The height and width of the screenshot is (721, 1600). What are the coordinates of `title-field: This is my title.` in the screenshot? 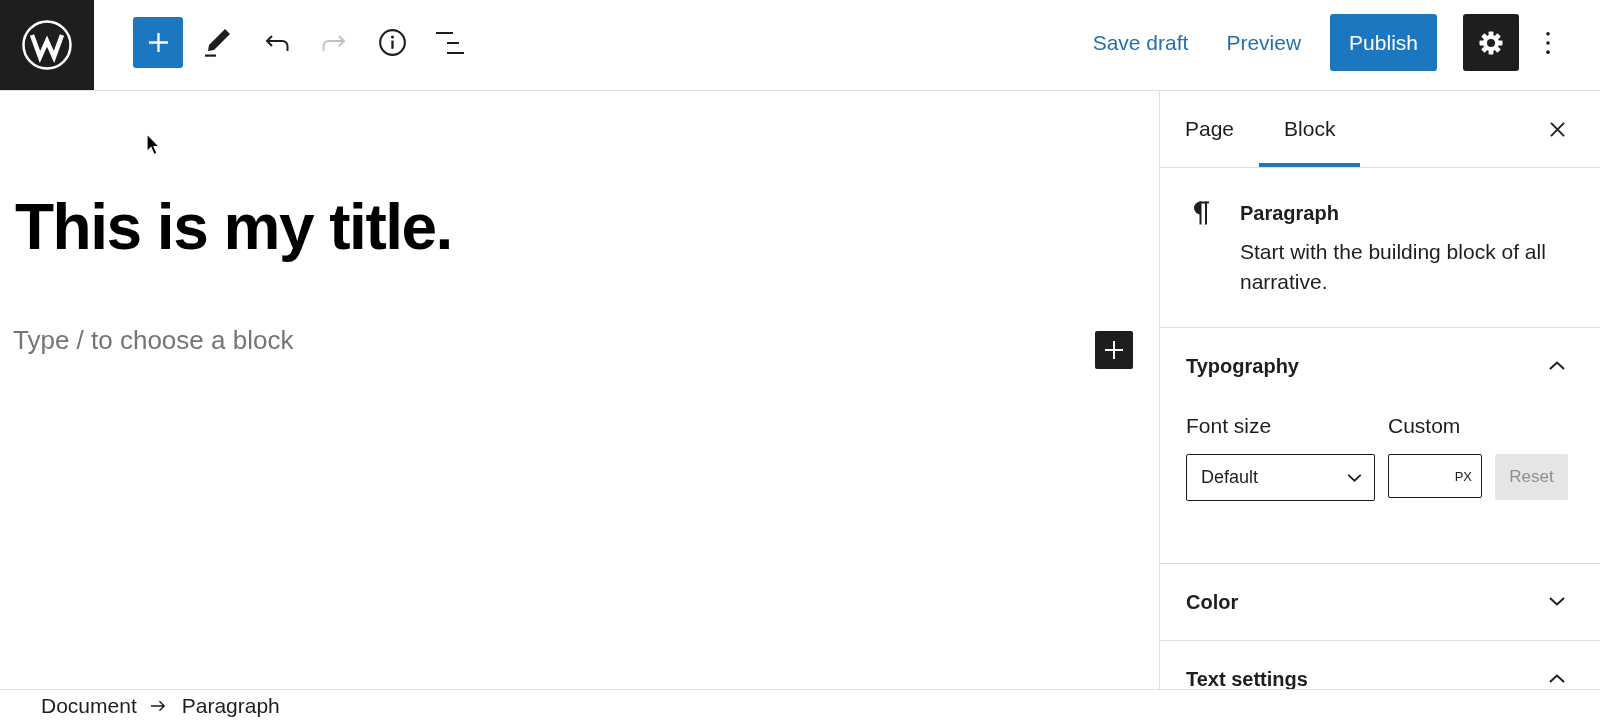 It's located at (574, 227).